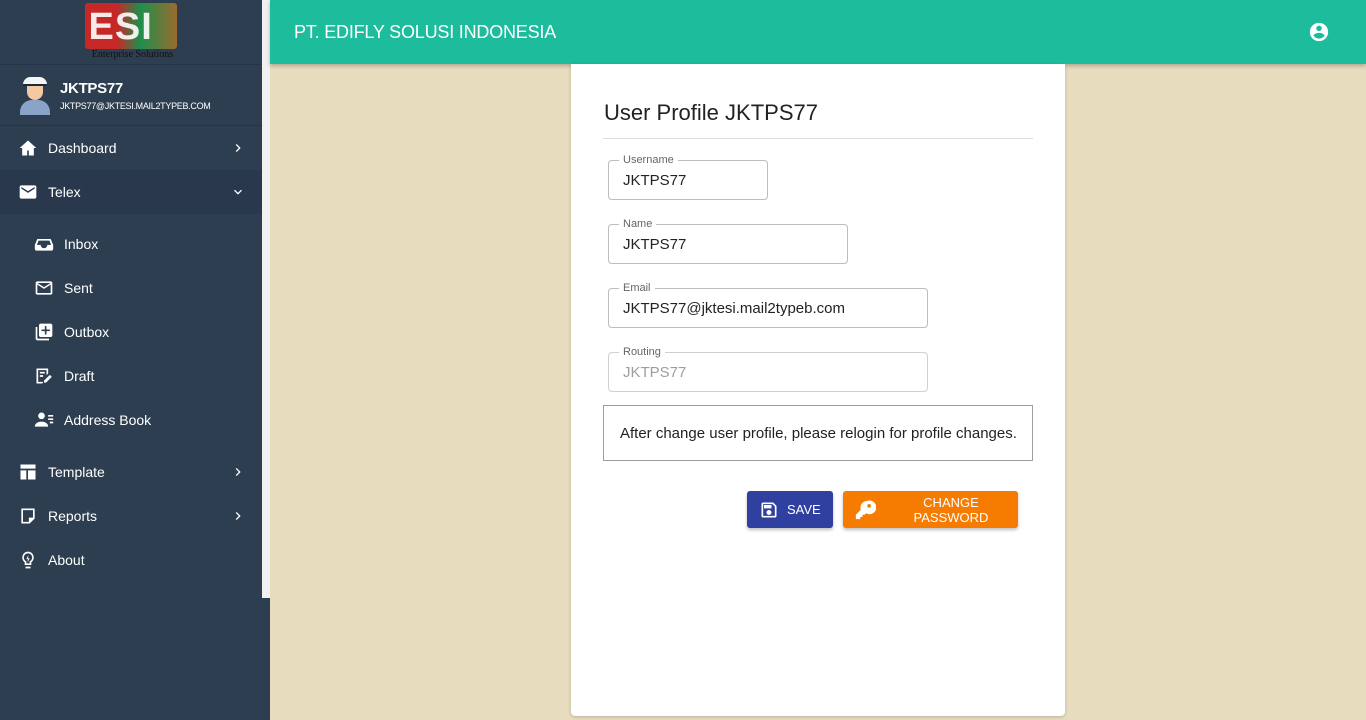 The image size is (1366, 720). I want to click on sidebar-item-about: About, so click(135, 560).